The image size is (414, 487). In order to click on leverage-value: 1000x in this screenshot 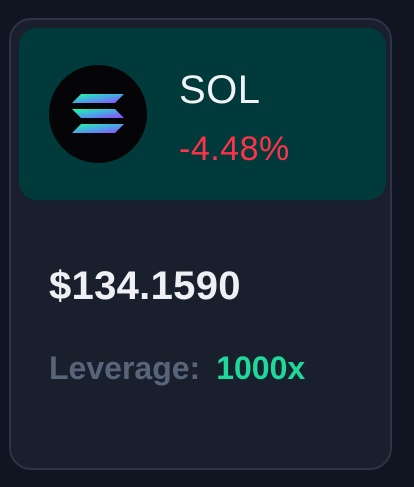, I will do `click(261, 368)`.